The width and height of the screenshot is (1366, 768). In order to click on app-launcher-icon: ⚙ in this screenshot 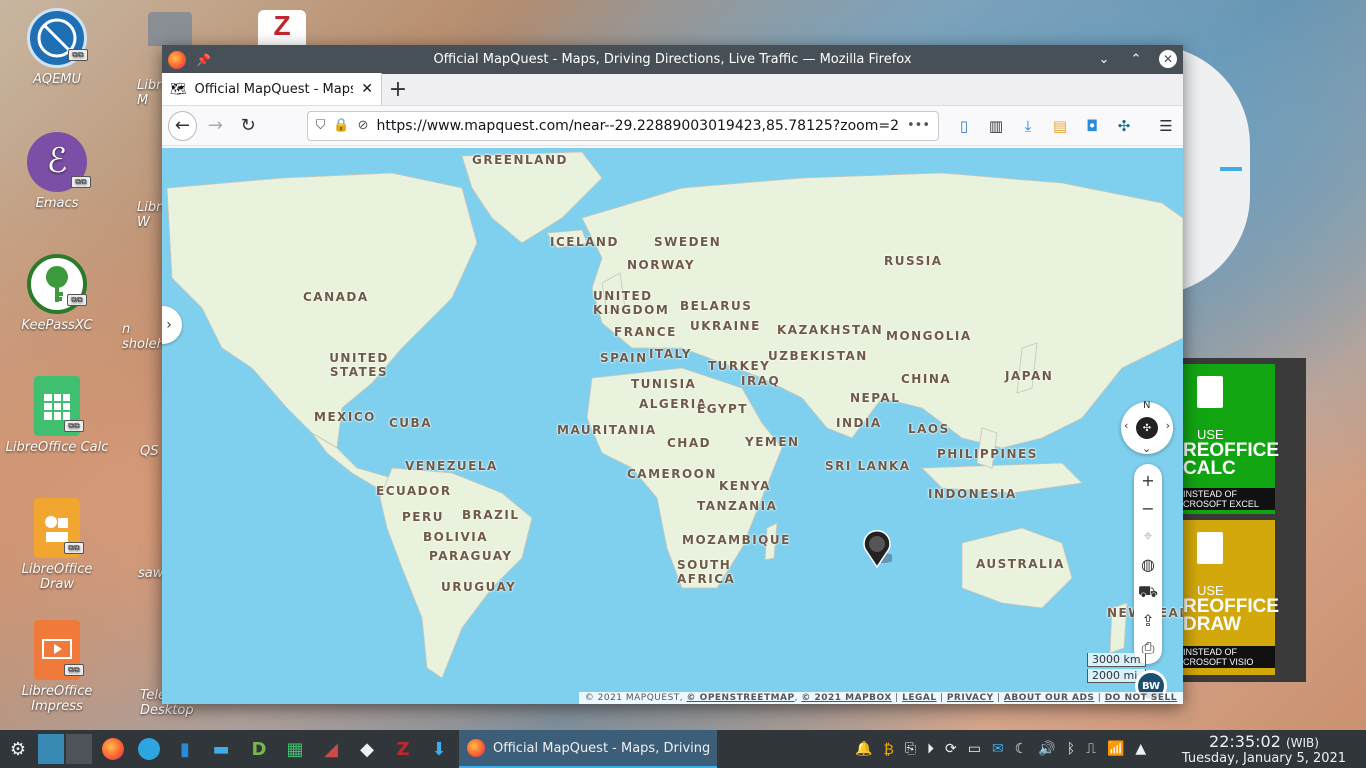, I will do `click(18, 749)`.